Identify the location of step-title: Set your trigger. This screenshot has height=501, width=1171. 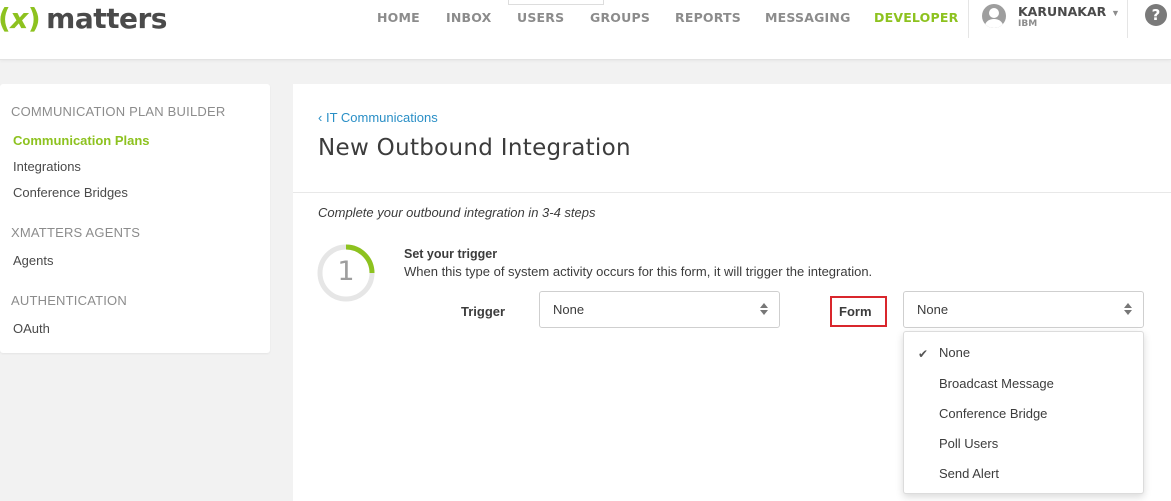
(451, 254).